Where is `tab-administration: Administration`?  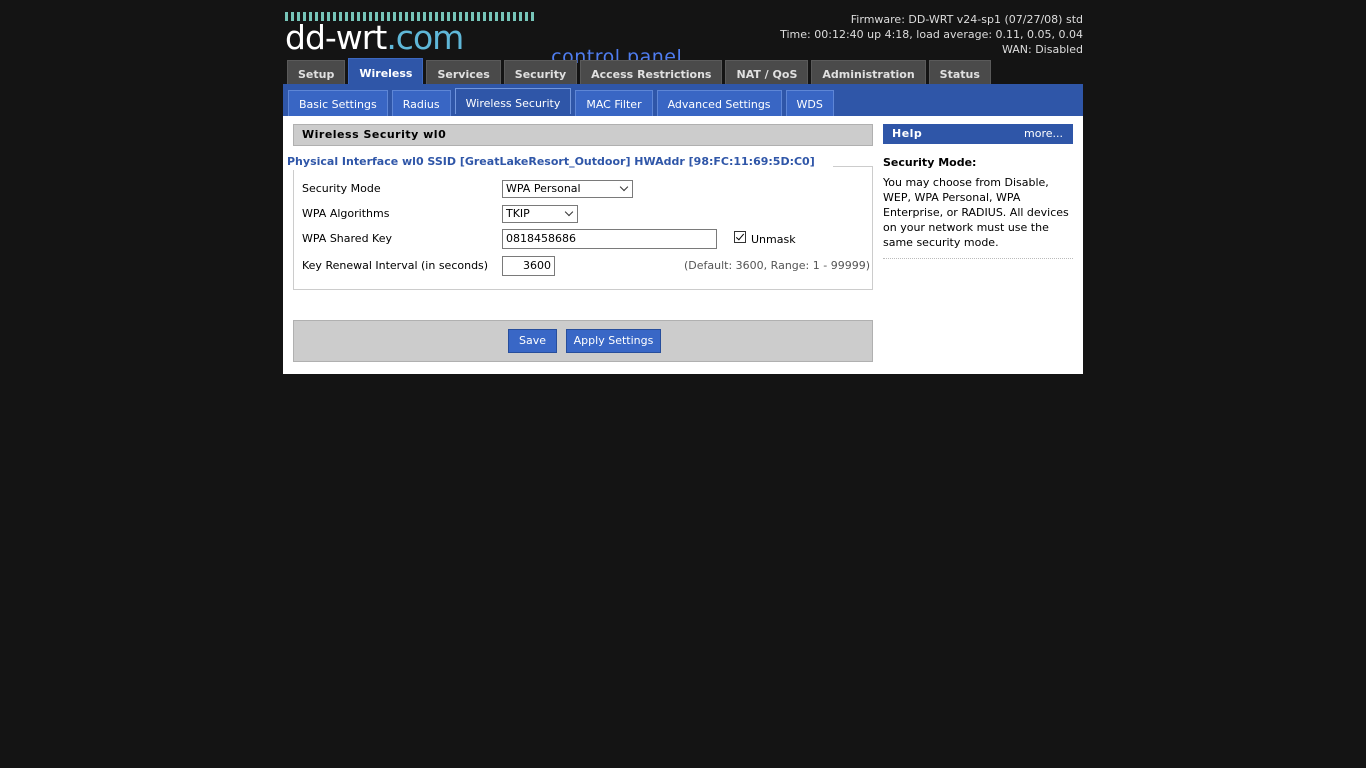 tab-administration: Administration is located at coordinates (868, 72).